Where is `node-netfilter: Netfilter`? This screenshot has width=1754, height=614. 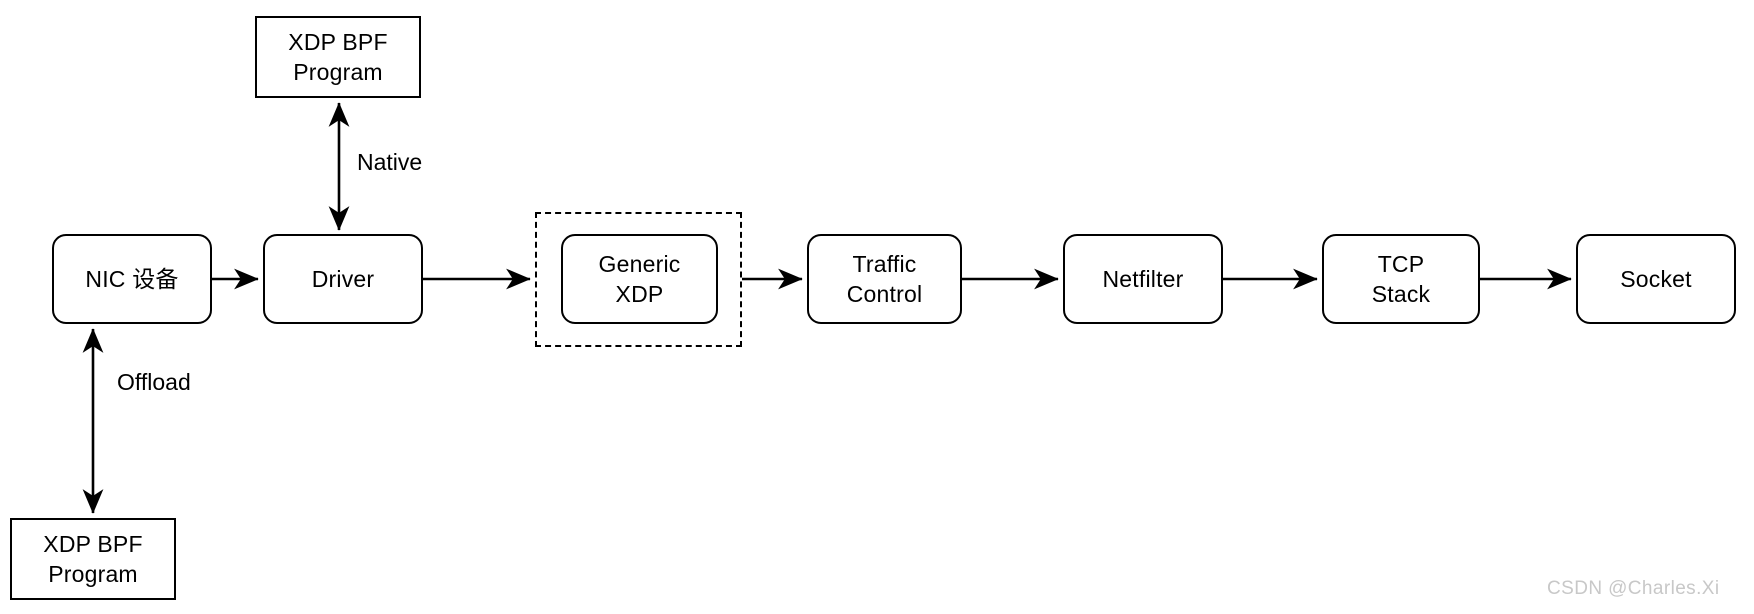 node-netfilter: Netfilter is located at coordinates (1143, 279).